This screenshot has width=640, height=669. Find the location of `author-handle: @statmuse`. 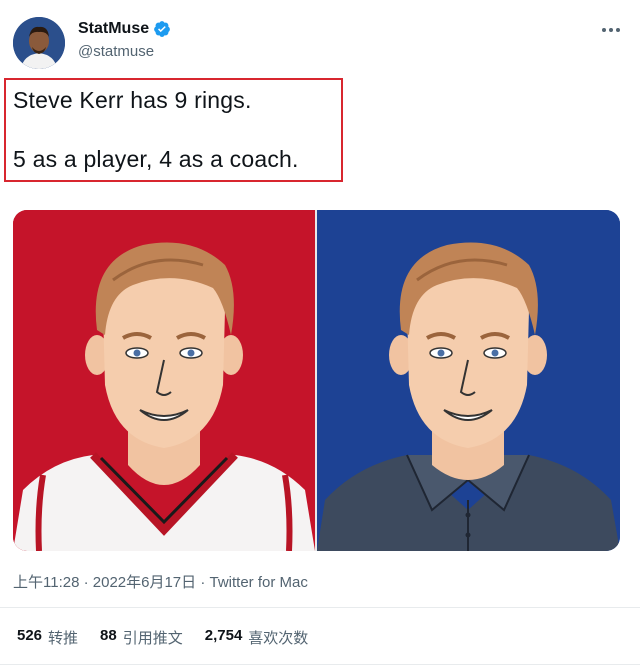

author-handle: @statmuse is located at coordinates (116, 51).